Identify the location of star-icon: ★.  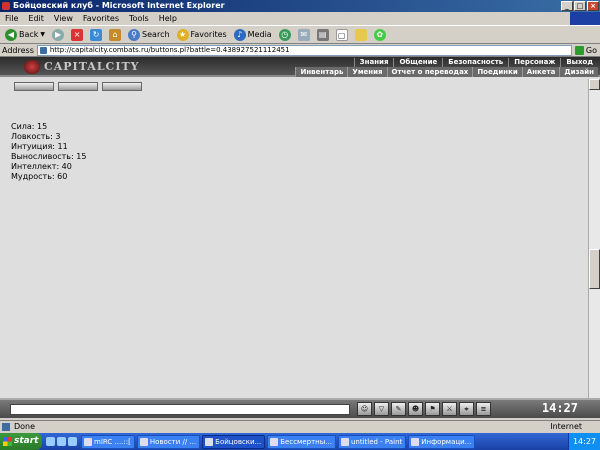
(182, 34).